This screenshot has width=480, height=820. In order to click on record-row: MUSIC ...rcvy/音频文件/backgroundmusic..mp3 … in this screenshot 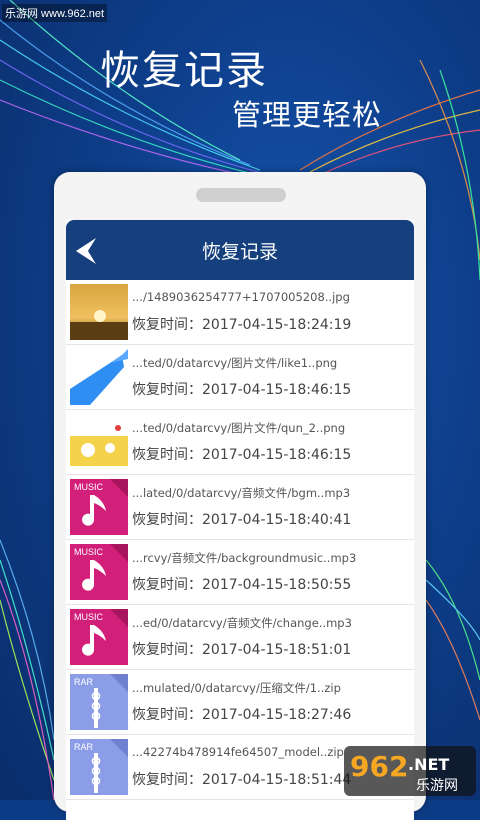, I will do `click(240, 572)`.